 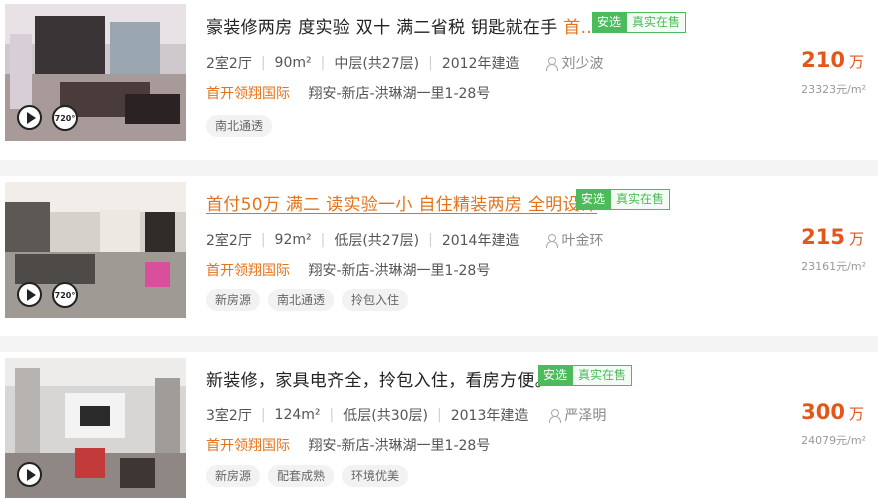 What do you see at coordinates (833, 440) in the screenshot?
I see `unit-price: 24079元/m²` at bounding box center [833, 440].